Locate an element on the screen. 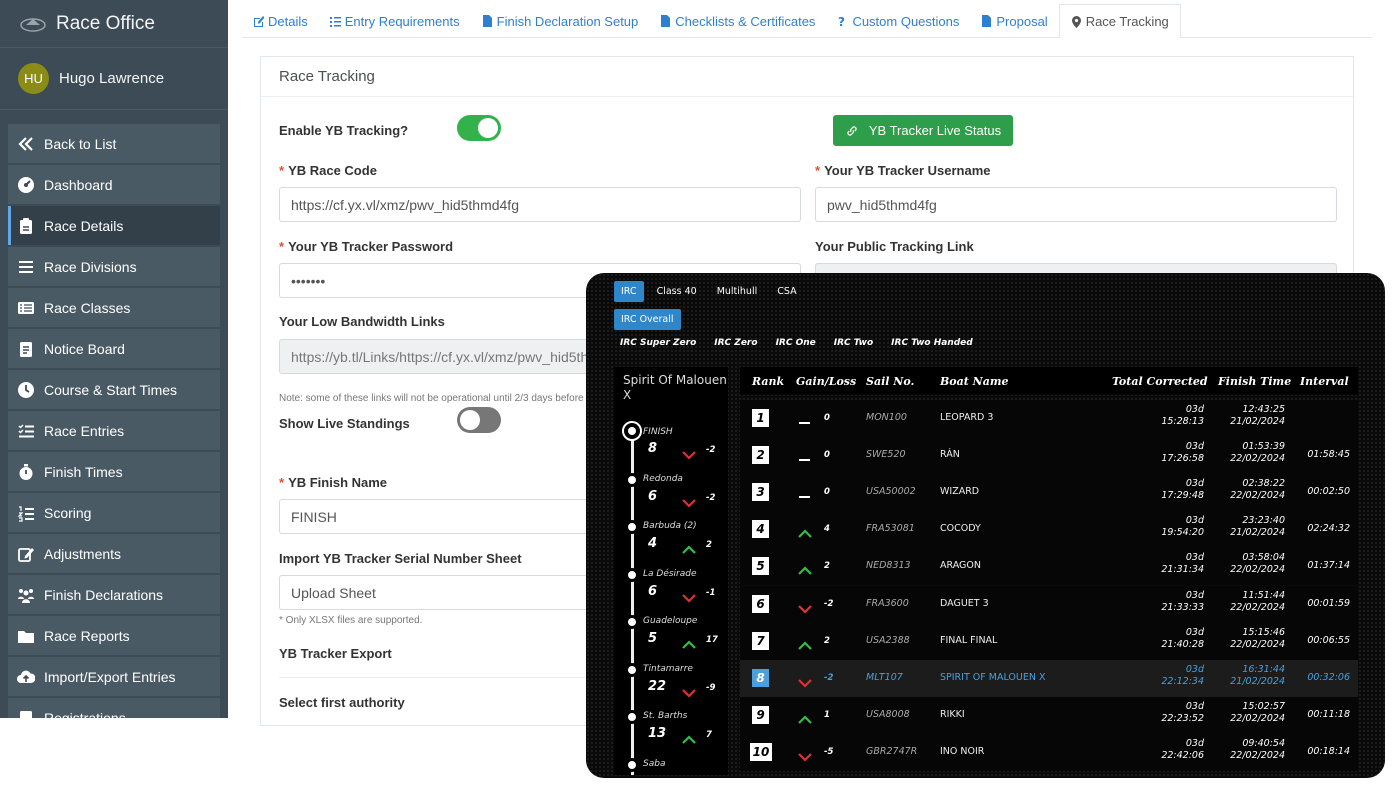 The width and height of the screenshot is (1400, 788). live-status-button: YB Tracker Live Status is located at coordinates (923, 130).